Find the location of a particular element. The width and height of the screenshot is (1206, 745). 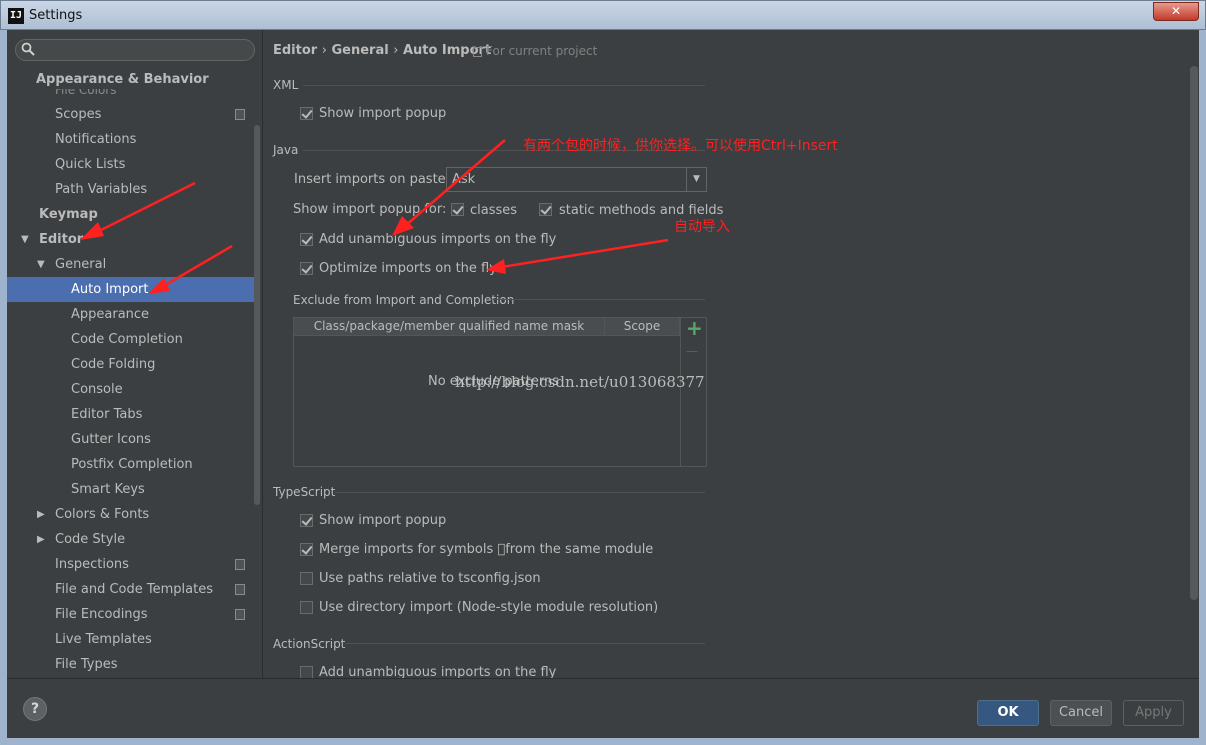

sidebar-item-notifications: Notifications is located at coordinates (133, 139).